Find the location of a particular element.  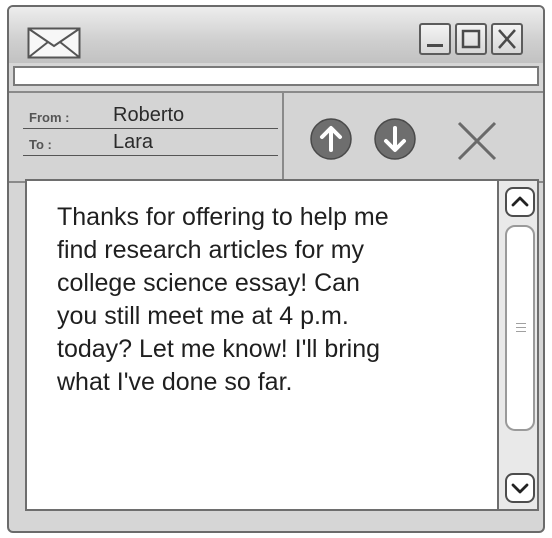

next-message-button is located at coordinates (395, 139).